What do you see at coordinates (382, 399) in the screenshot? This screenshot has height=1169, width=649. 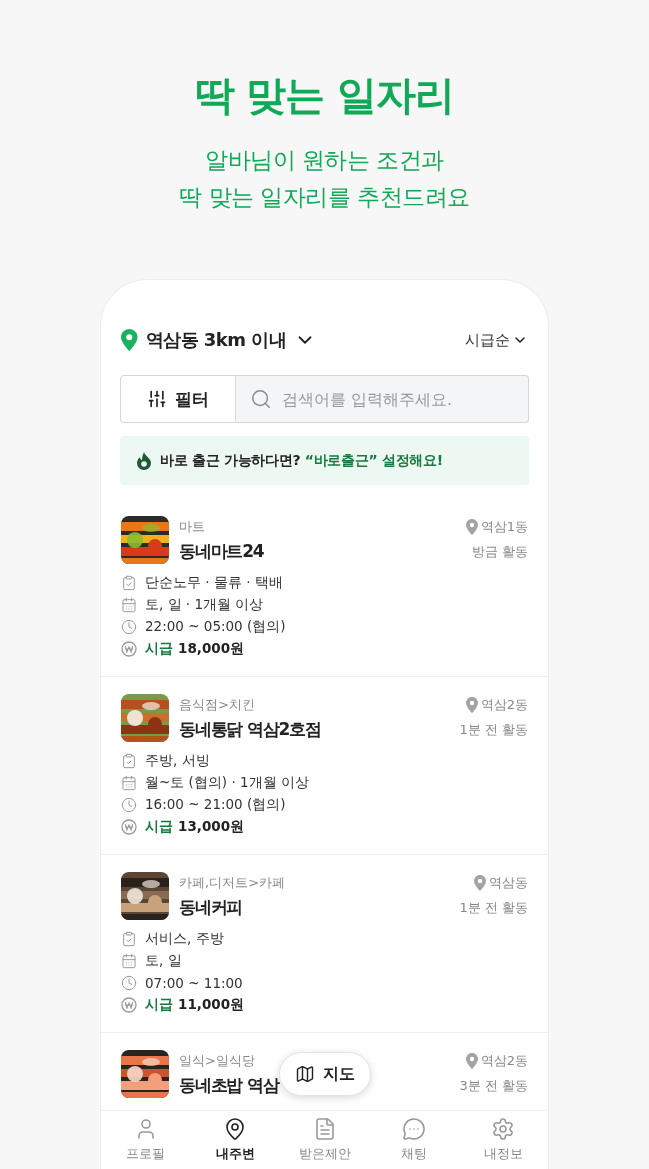 I see `search-field: 검색어를 입력해주세요.` at bounding box center [382, 399].